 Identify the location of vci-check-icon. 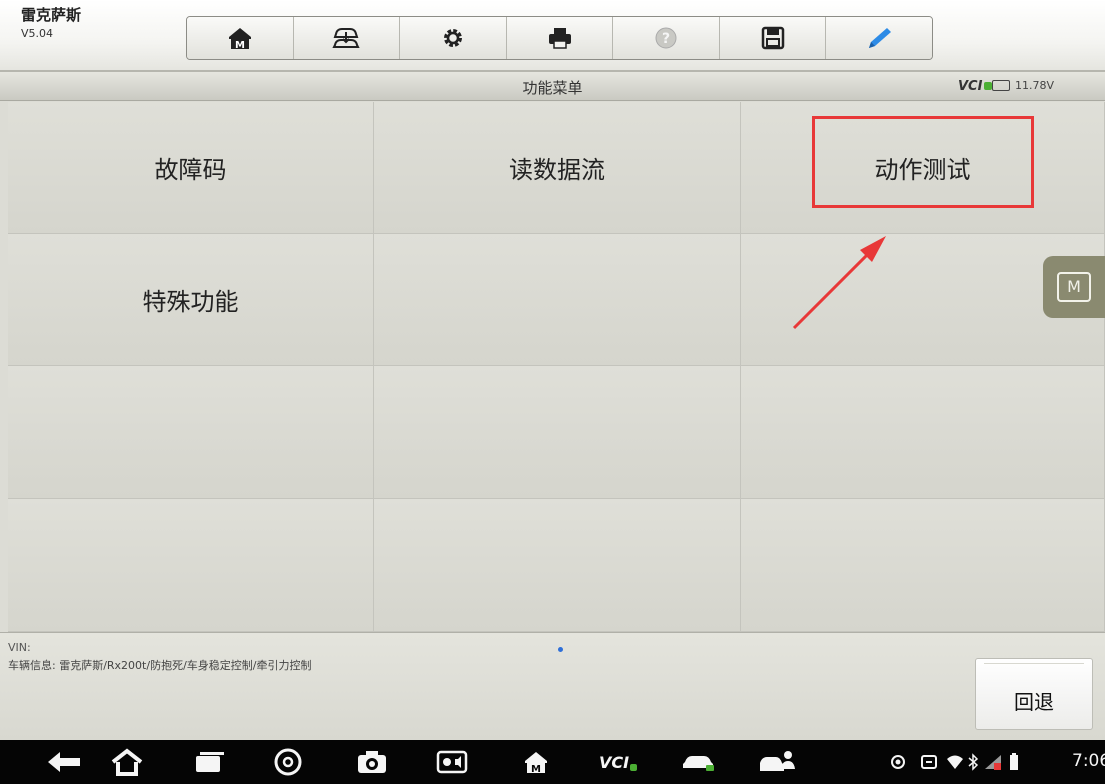
(634, 767).